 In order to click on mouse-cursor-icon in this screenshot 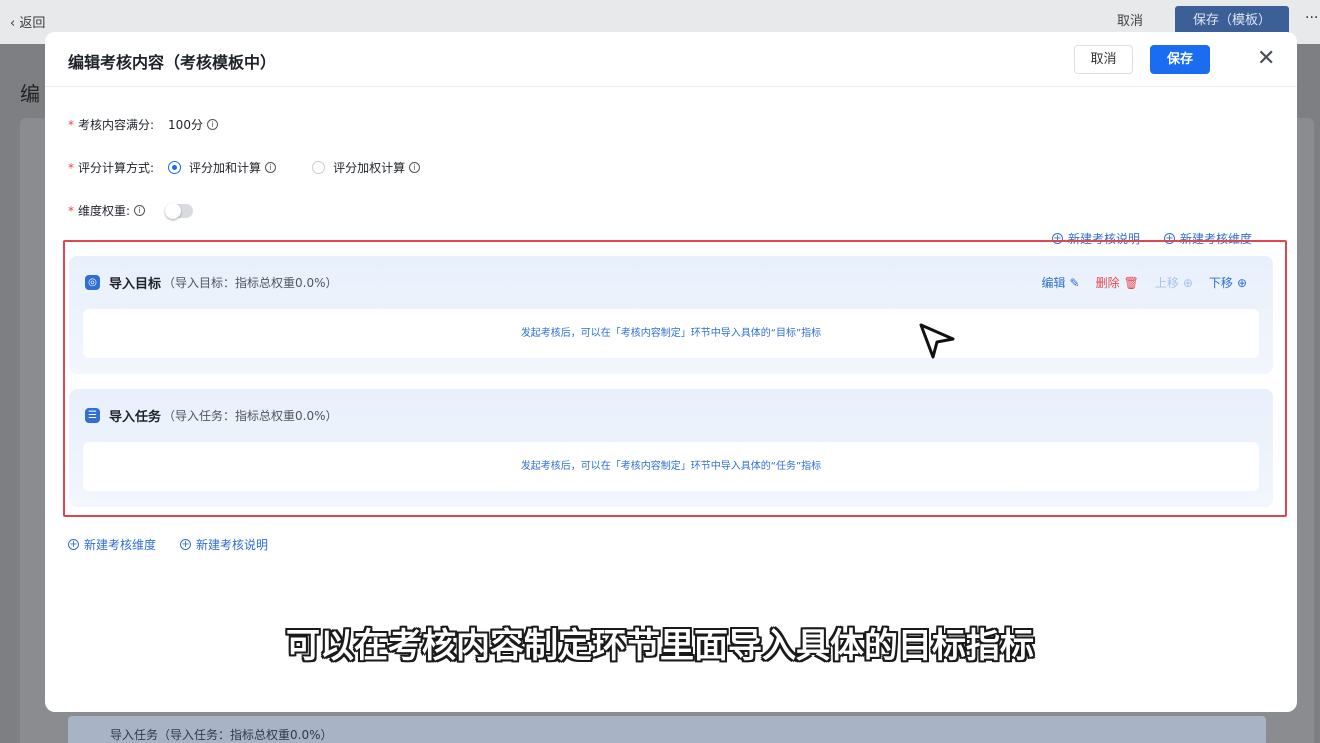, I will do `click(937, 341)`.